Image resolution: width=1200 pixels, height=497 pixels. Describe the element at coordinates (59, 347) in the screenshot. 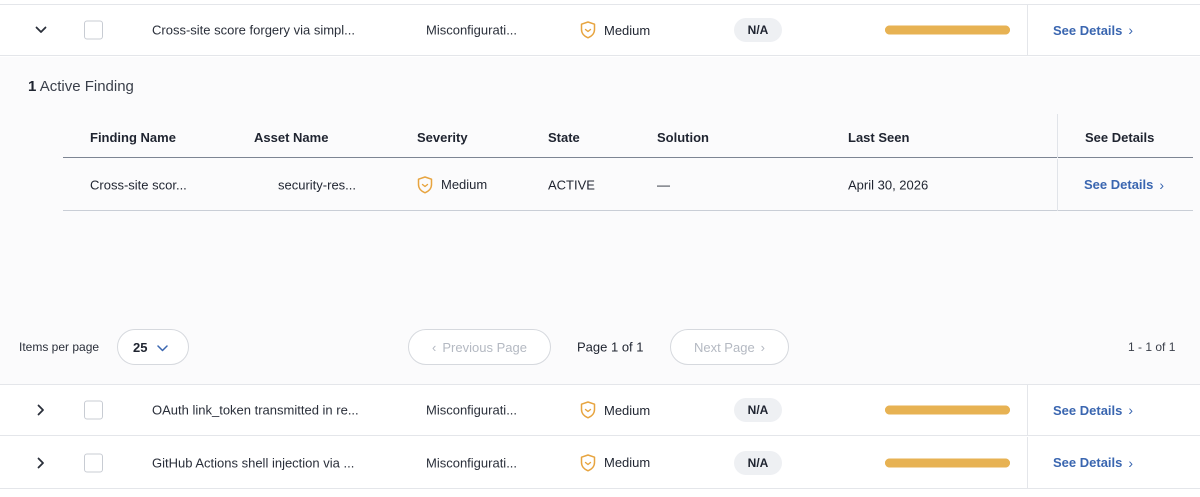

I see `items-per-page-label: Items per page` at that location.